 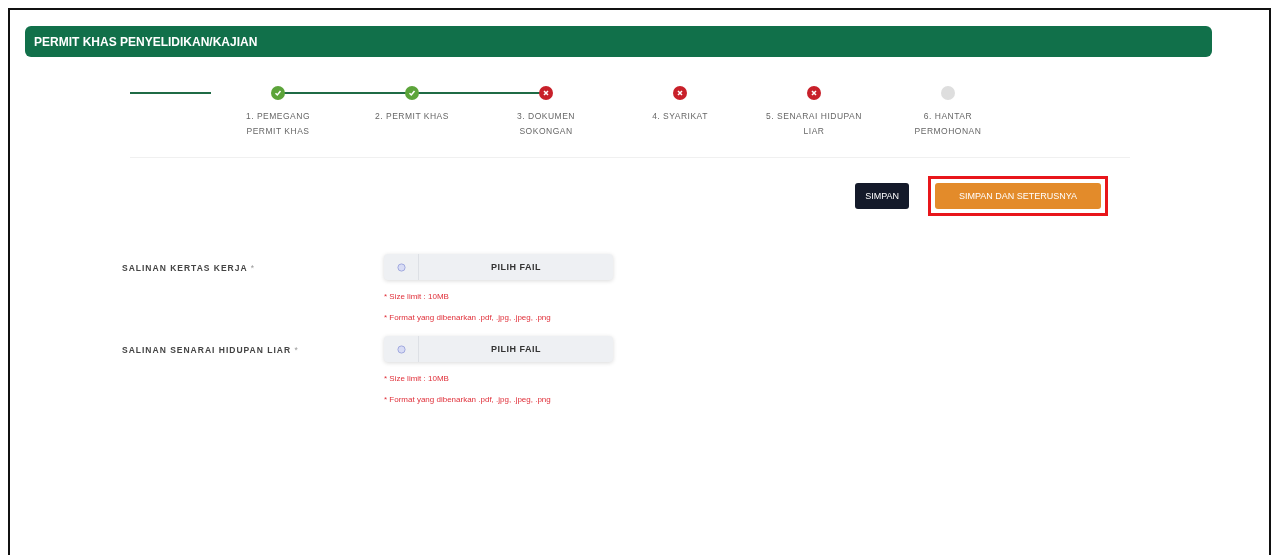 What do you see at coordinates (546, 124) in the screenshot?
I see `step-label: 3. DOKUMEN SOKONGAN` at bounding box center [546, 124].